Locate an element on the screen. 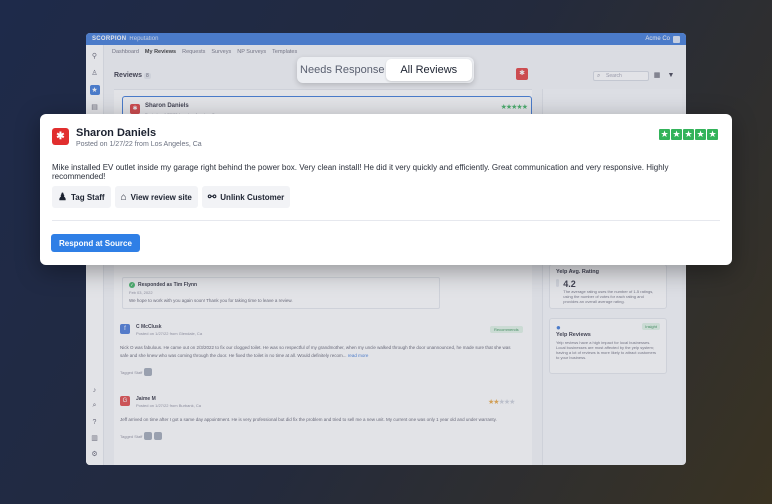 The width and height of the screenshot is (772, 504). tag-staff-label: Tag Staff is located at coordinates (87, 197).